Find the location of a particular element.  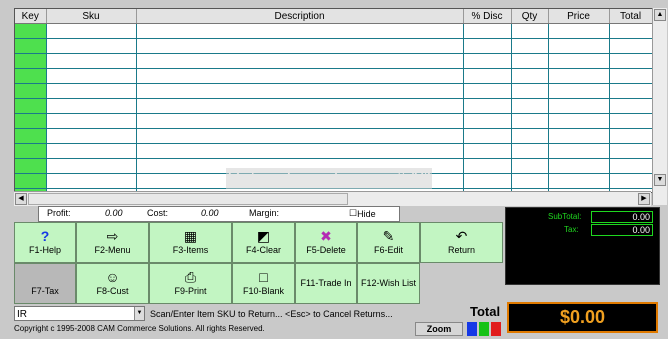

edit-button: ✎ F6-Edit is located at coordinates (388, 242).